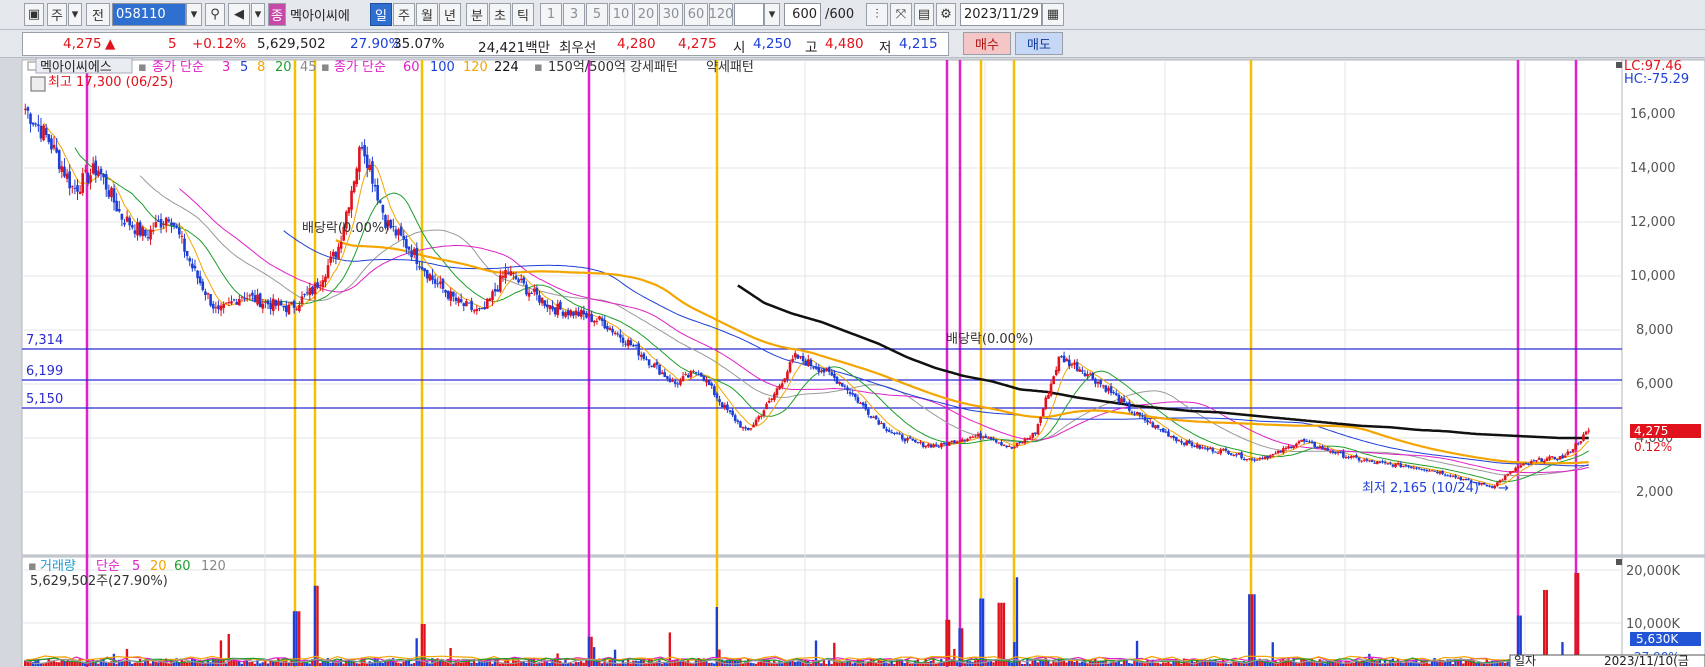 This screenshot has width=1705, height=667. I want to click on calculator-icon, so click(38, 84).